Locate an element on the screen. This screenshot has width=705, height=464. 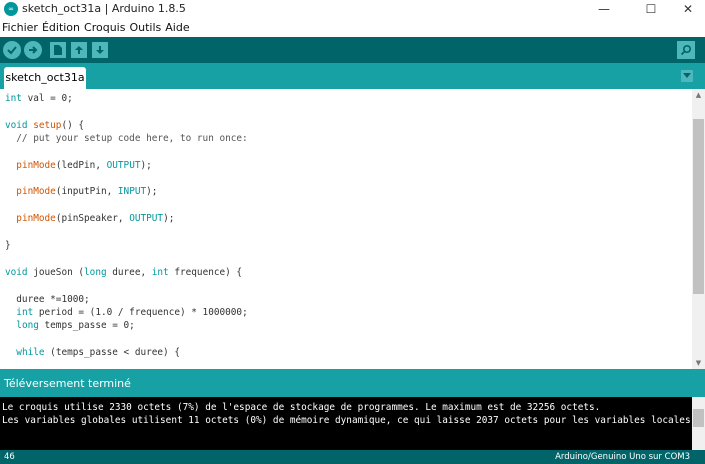
window-title: sketch_oct31a | Arduino 1.8.5 is located at coordinates (104, 8).